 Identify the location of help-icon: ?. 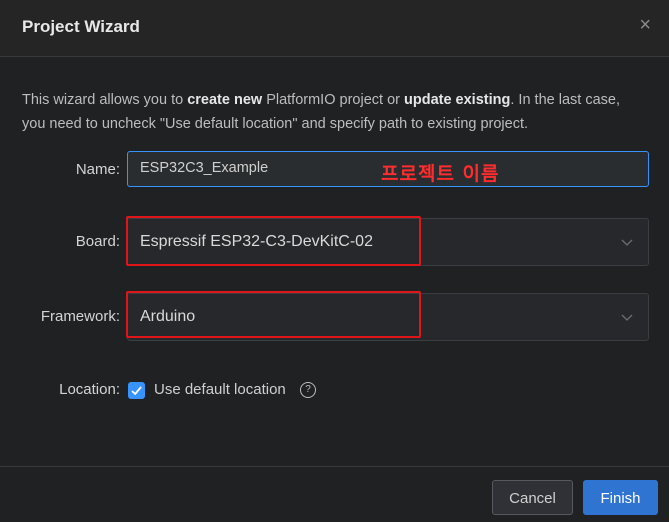
(308, 390).